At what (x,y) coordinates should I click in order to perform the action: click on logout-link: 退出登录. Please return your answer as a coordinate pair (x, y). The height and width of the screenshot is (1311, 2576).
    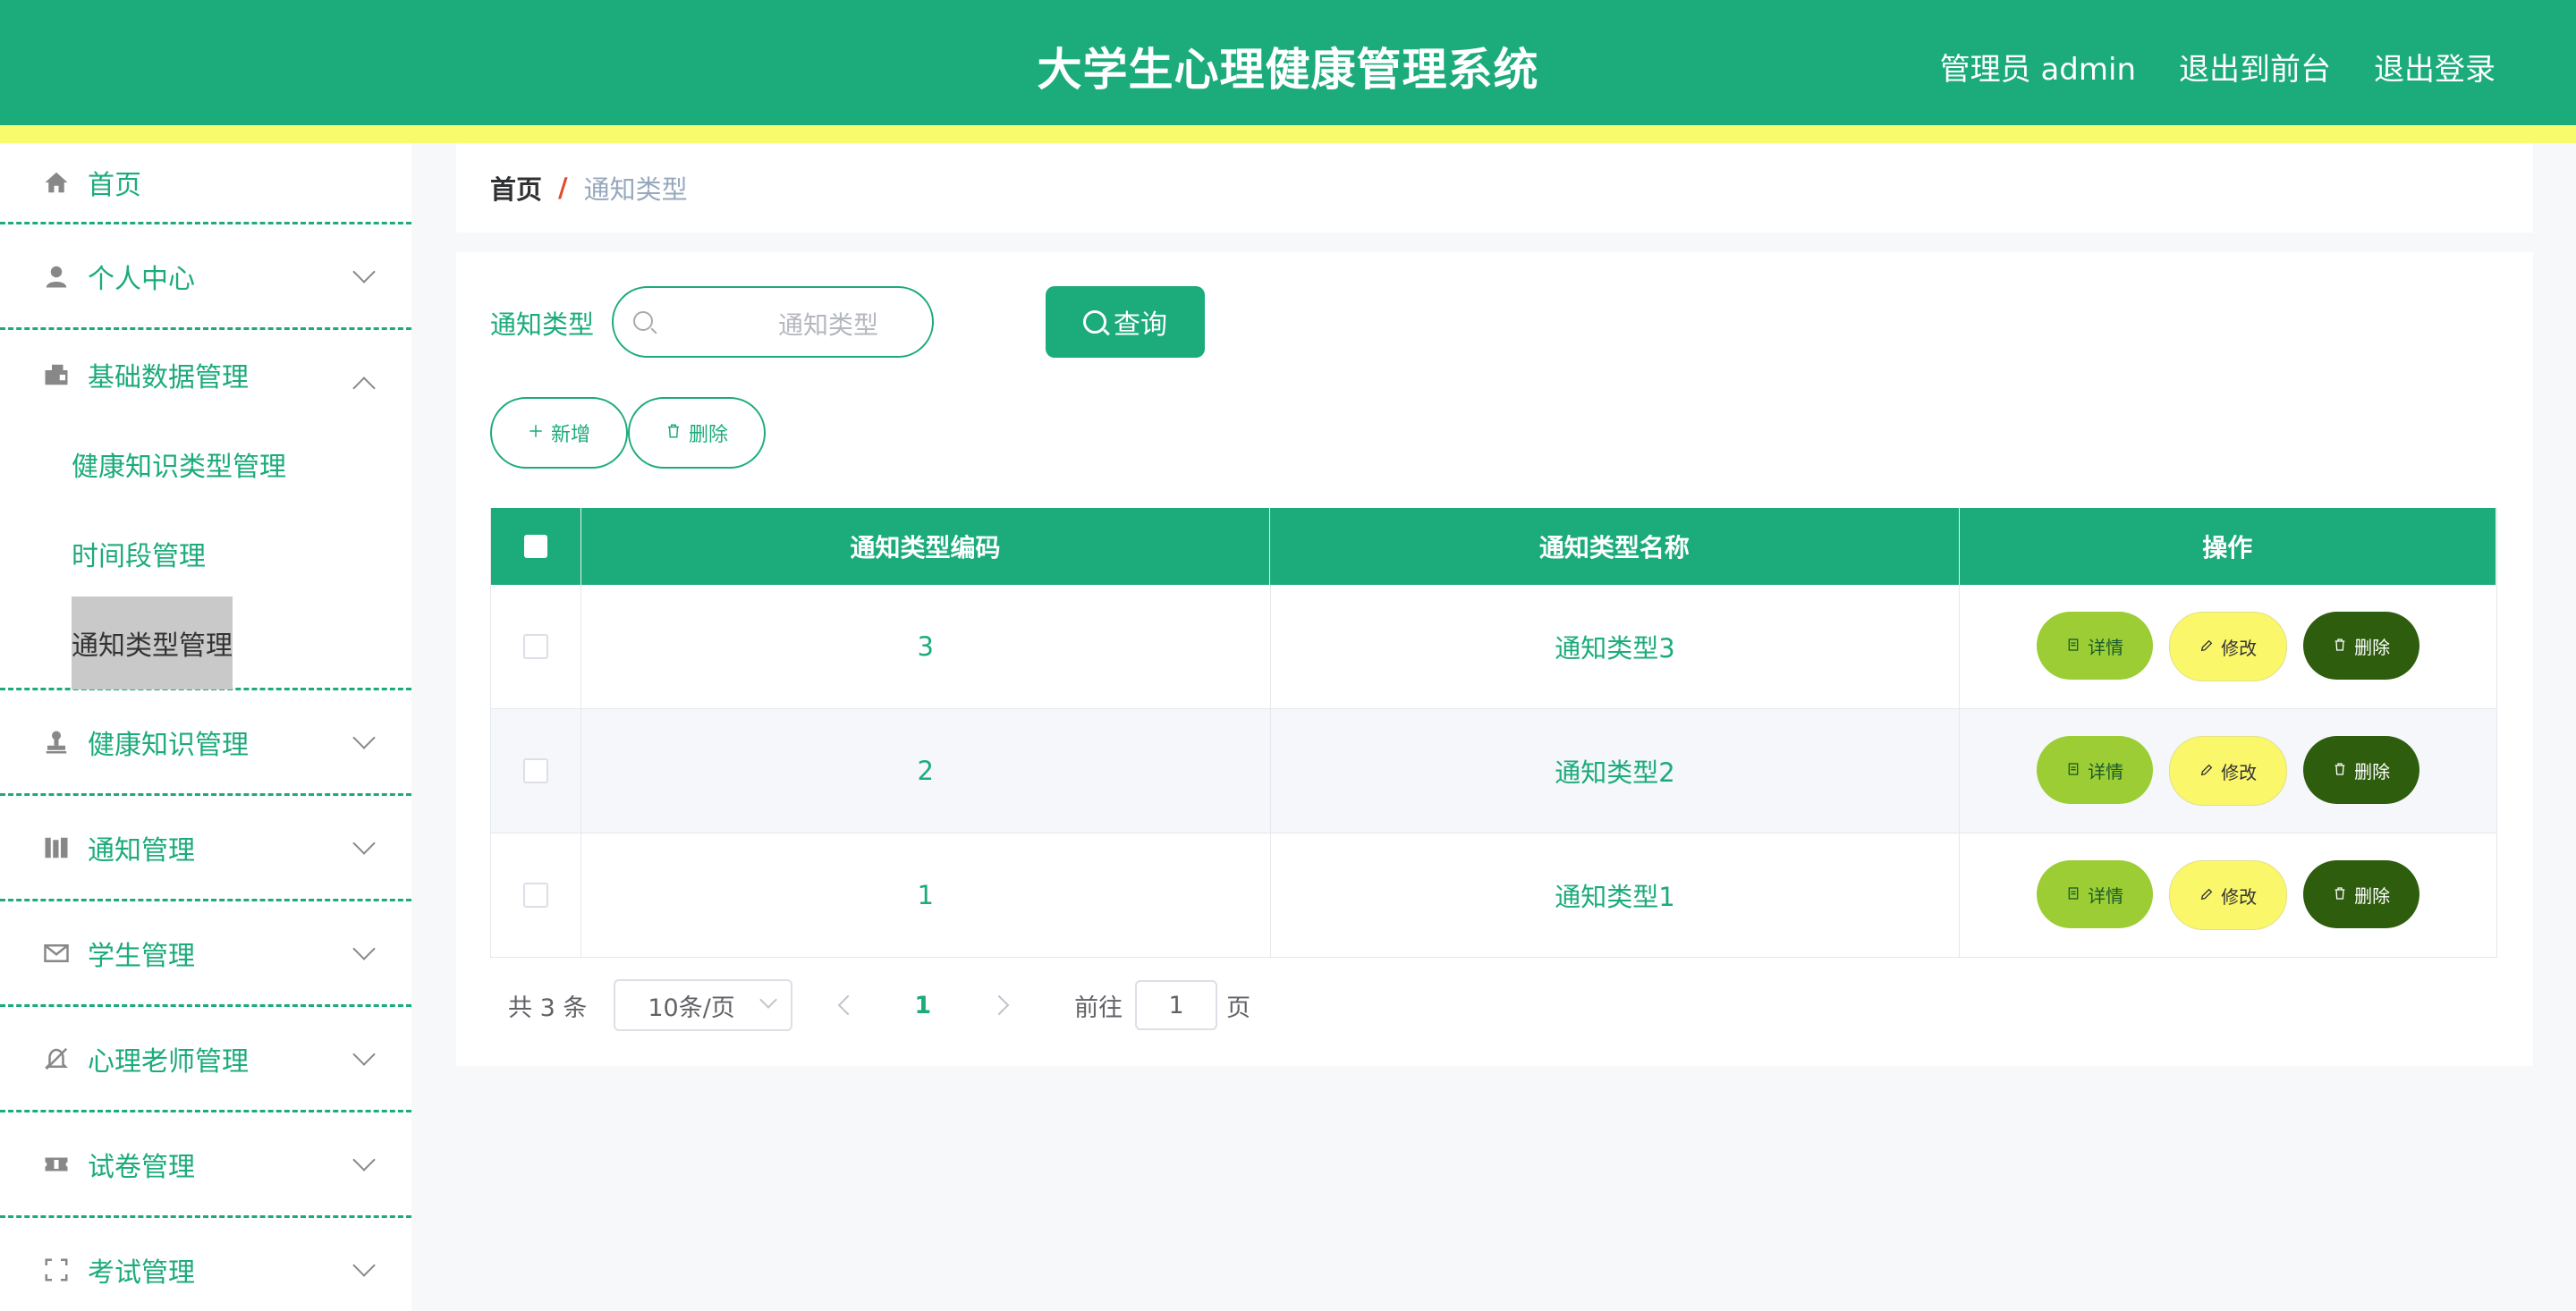
    Looking at the image, I should click on (2435, 67).